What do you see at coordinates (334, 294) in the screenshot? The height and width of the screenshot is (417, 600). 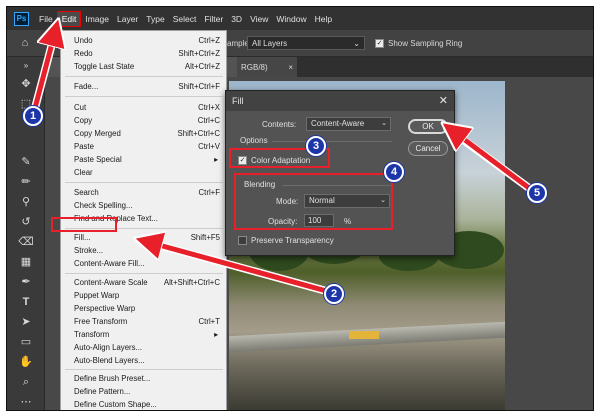 I see `callout-badge-2: 2` at bounding box center [334, 294].